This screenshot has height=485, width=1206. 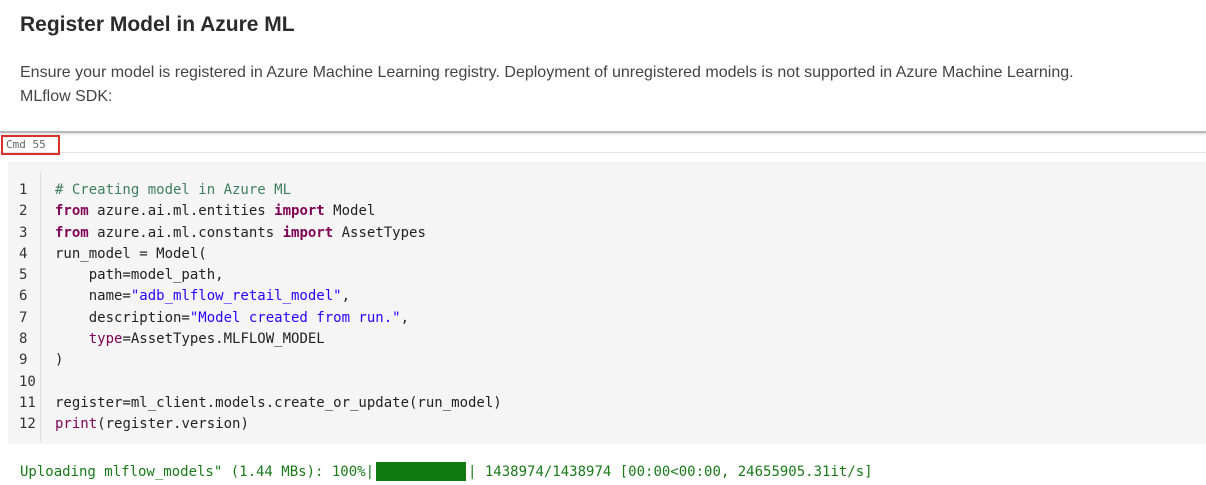 What do you see at coordinates (223, 339) in the screenshot?
I see `code-text: =AssetTypes.MLFLOW_MODEL` at bounding box center [223, 339].